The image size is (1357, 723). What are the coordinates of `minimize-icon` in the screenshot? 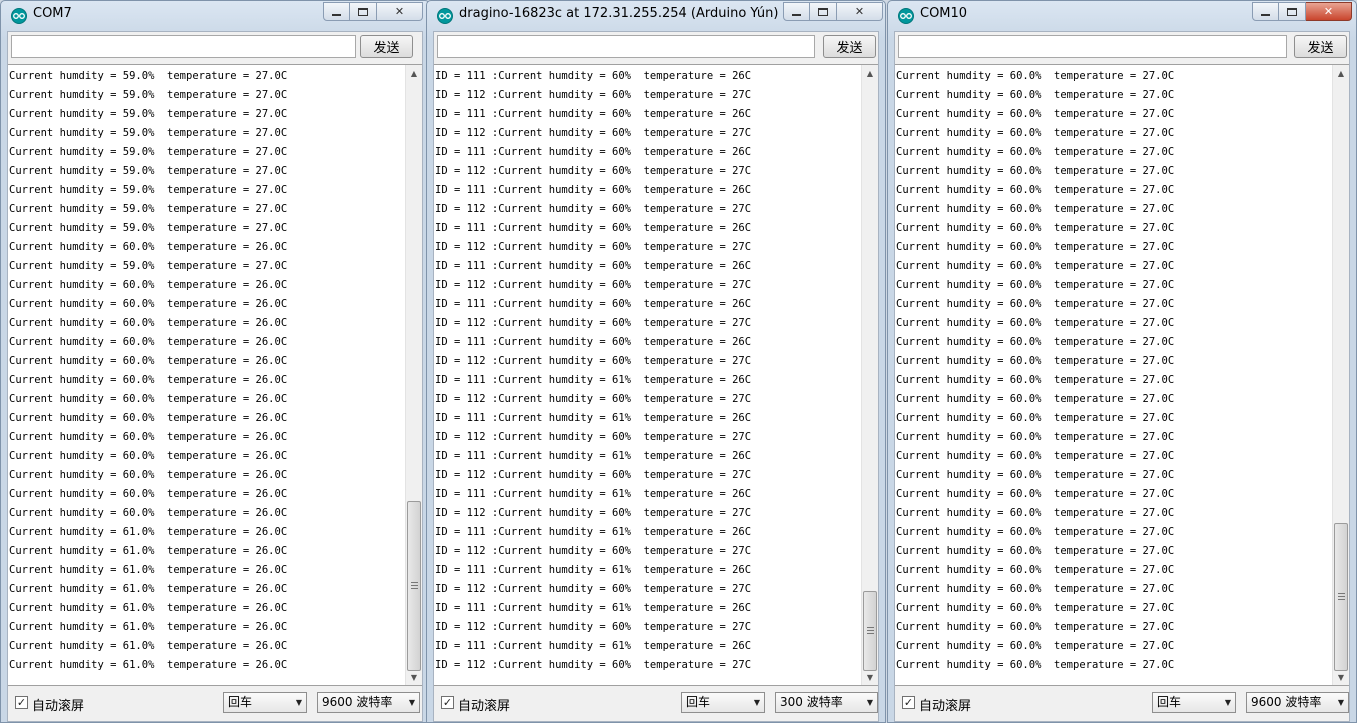 It's located at (1265, 14).